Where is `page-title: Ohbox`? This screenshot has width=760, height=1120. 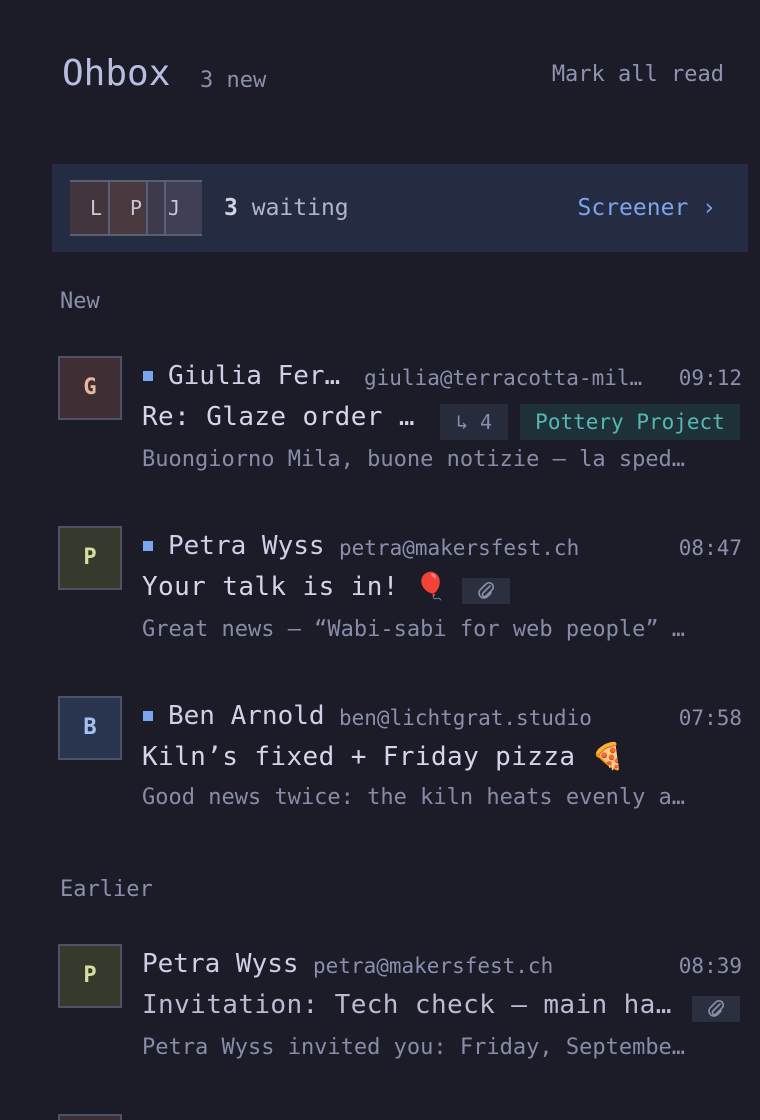 page-title: Ohbox is located at coordinates (116, 73).